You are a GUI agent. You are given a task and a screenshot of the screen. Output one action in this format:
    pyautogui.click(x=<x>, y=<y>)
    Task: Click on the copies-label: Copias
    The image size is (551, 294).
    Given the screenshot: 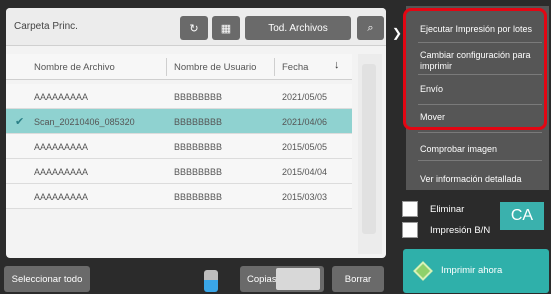 What is the action you would take?
    pyautogui.click(x=262, y=279)
    